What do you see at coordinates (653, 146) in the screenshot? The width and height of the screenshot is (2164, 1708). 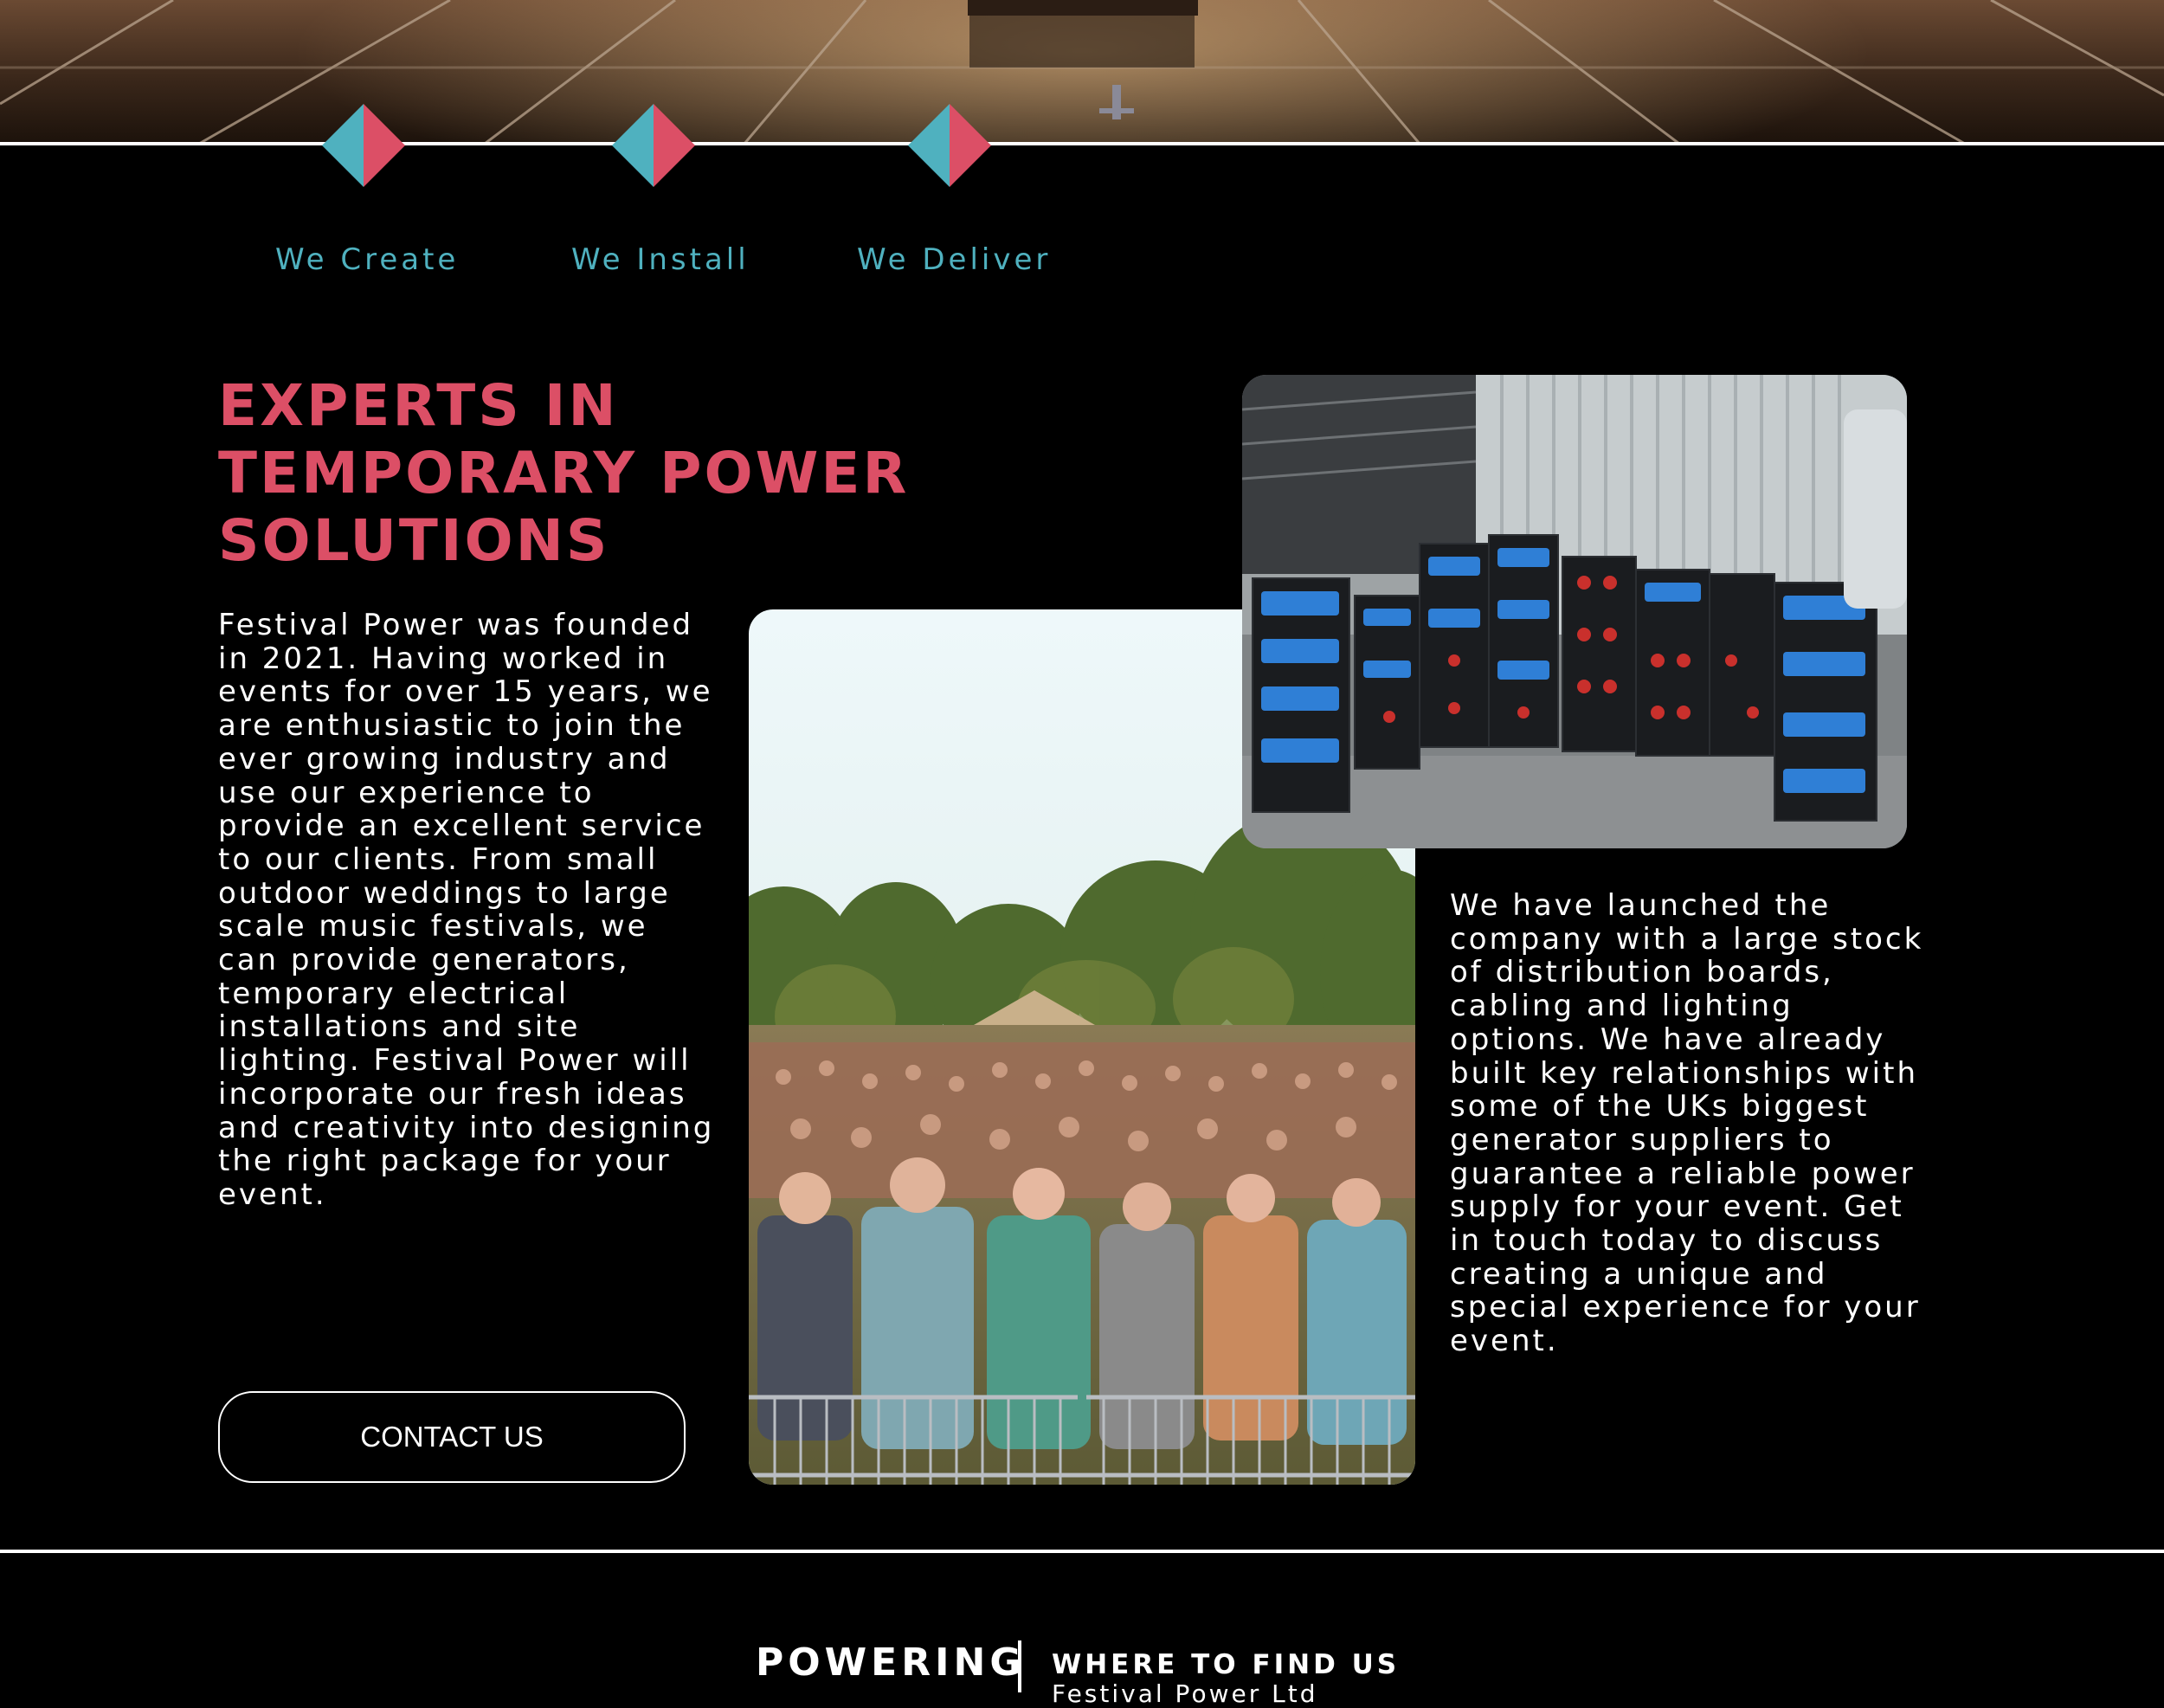 I see `install-diamond-icon` at bounding box center [653, 146].